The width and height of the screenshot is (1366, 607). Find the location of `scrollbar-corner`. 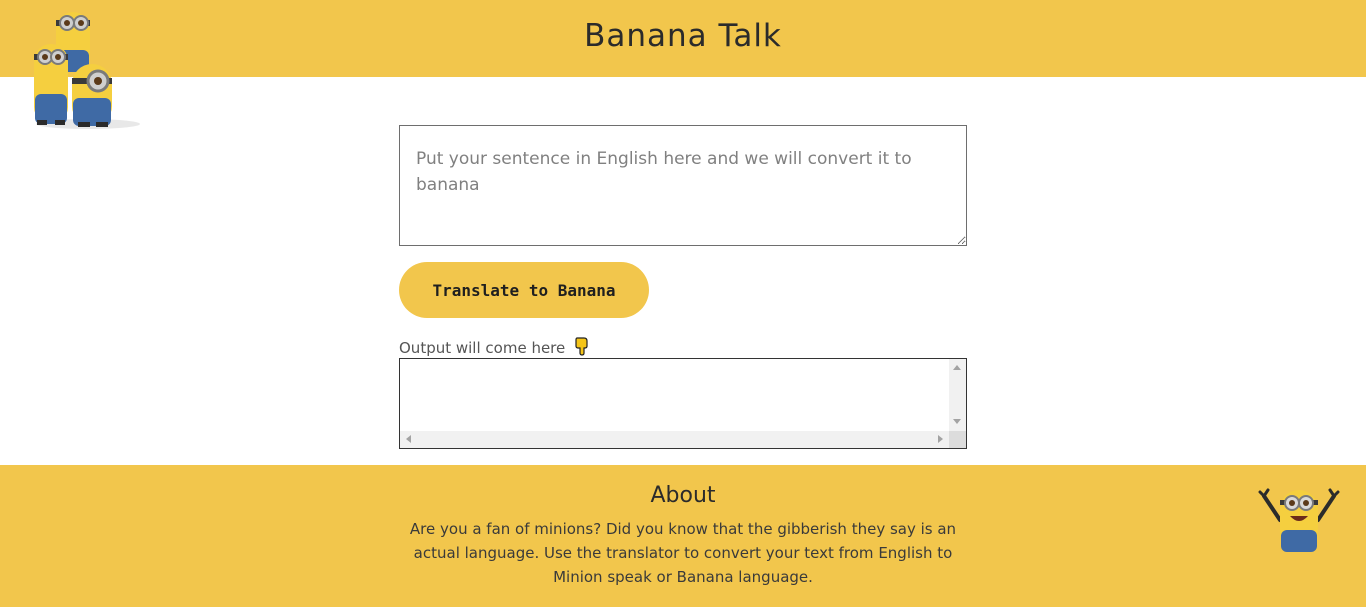

scrollbar-corner is located at coordinates (957, 439).